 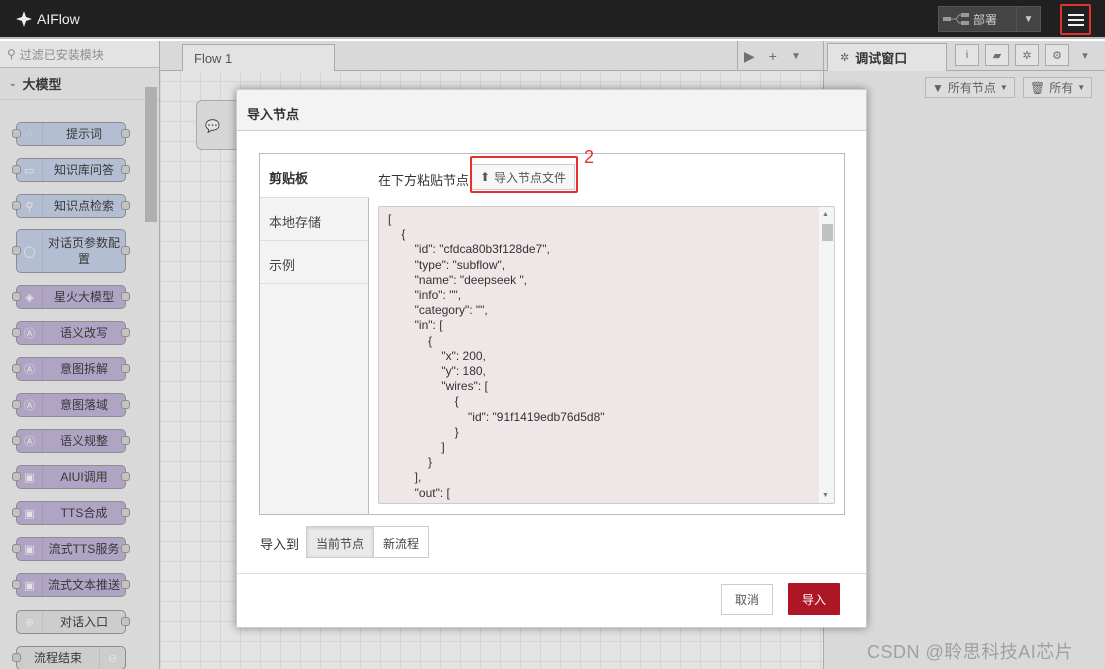 I want to click on hamburger-icon, so click(x=1075, y=19).